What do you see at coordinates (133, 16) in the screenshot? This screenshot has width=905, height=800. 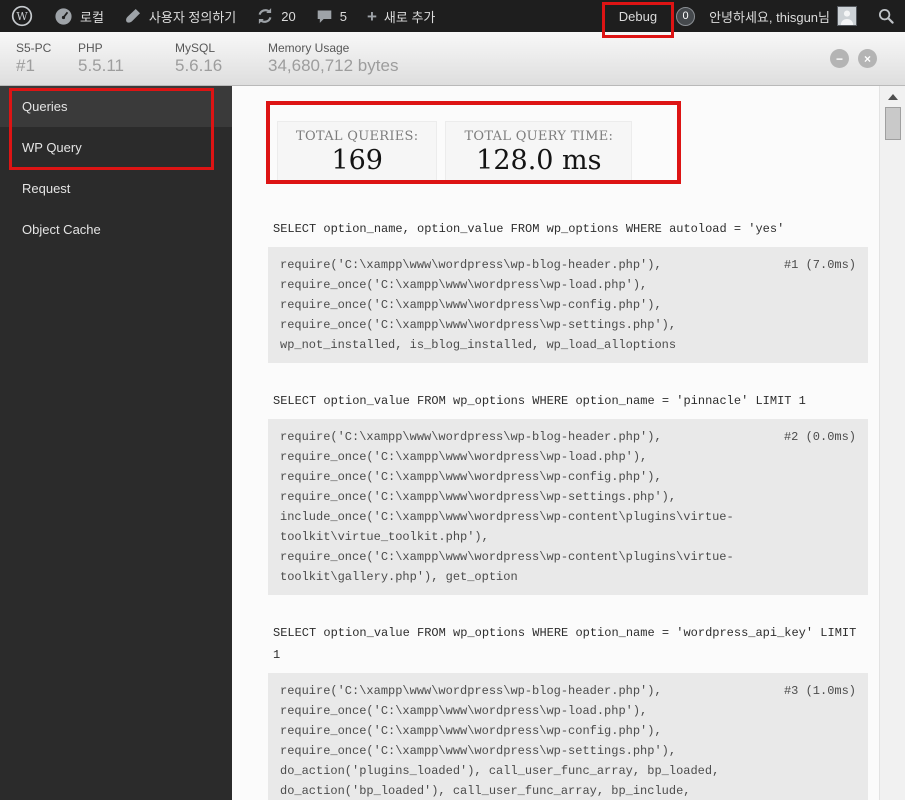 I see `brush-icon` at bounding box center [133, 16].